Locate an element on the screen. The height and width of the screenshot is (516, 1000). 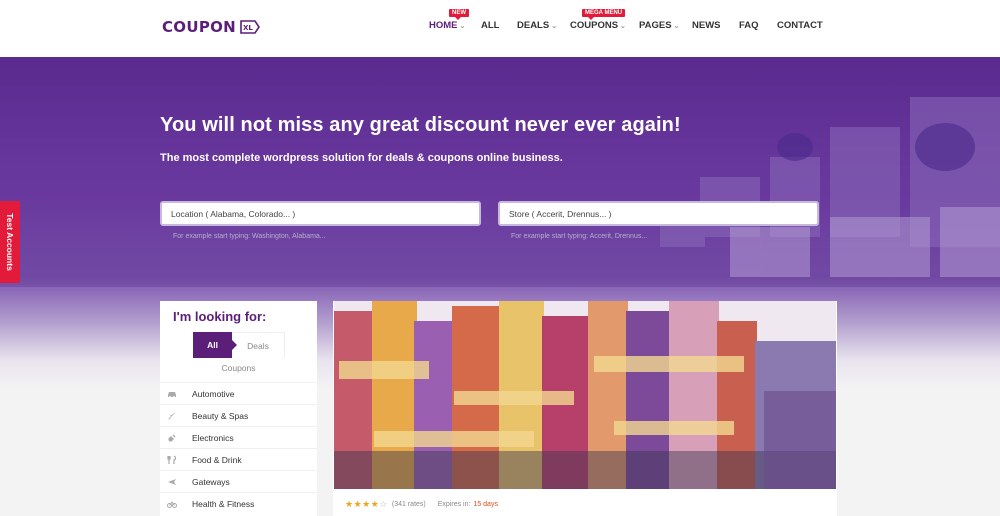
filter-title: I'm looking for: is located at coordinates (220, 316).